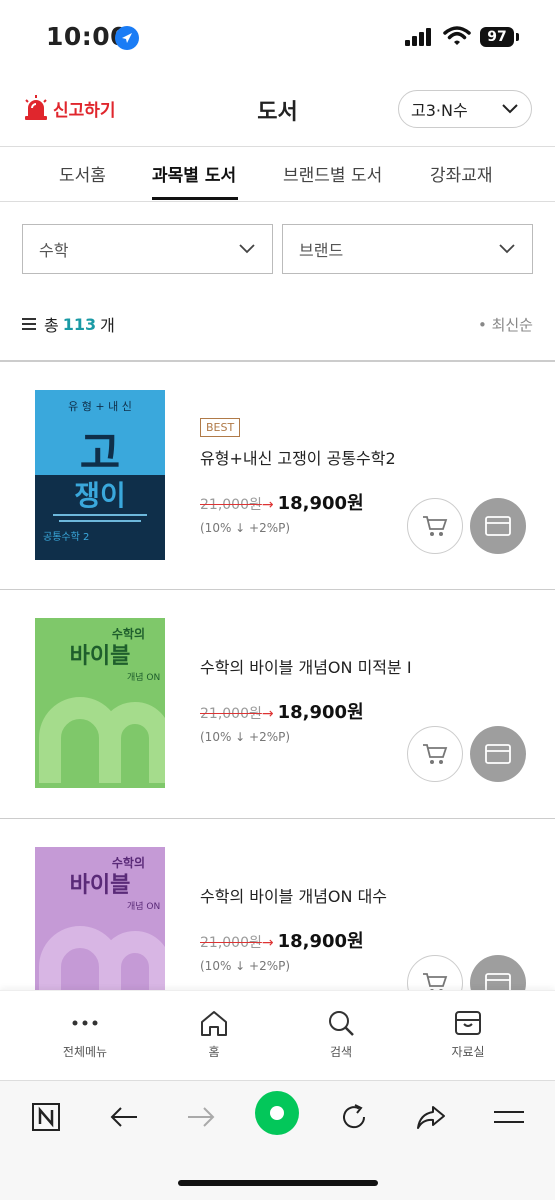 This screenshot has height=1200, width=555. I want to click on active-tab-indicator, so click(195, 198).